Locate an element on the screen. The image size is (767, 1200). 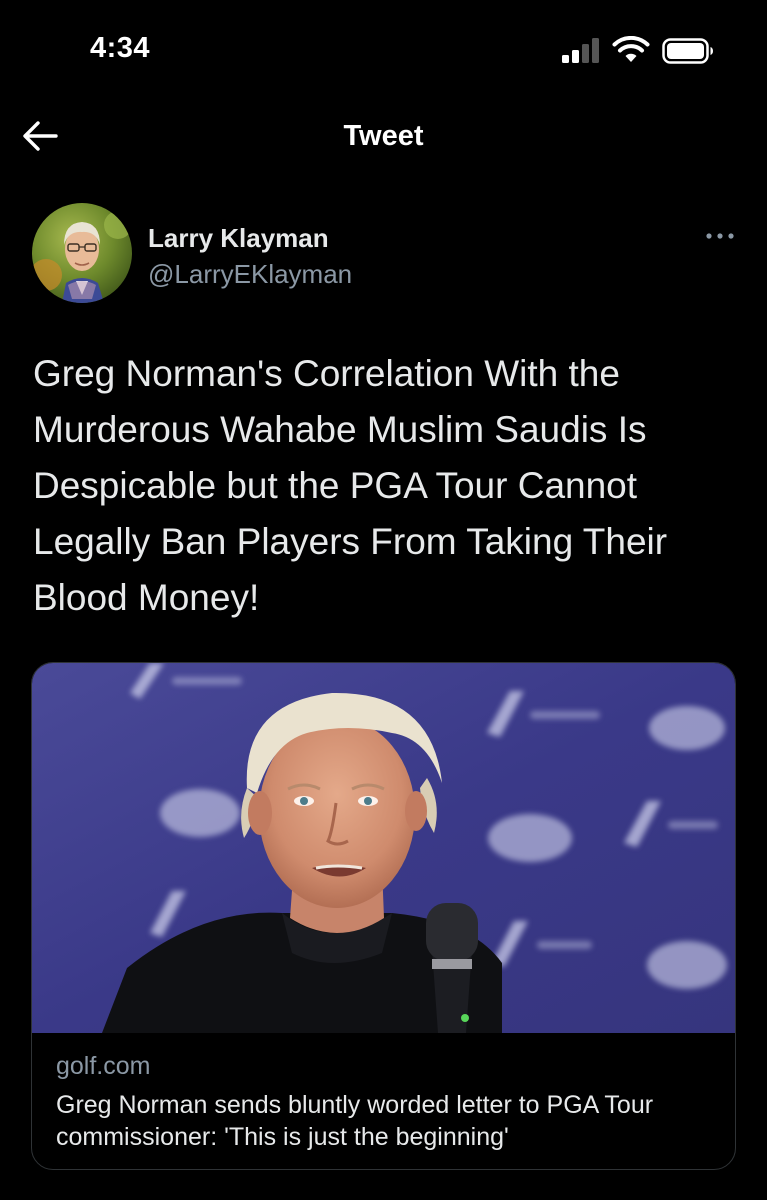
author-handle: @LarryEKlayman is located at coordinates (250, 274).